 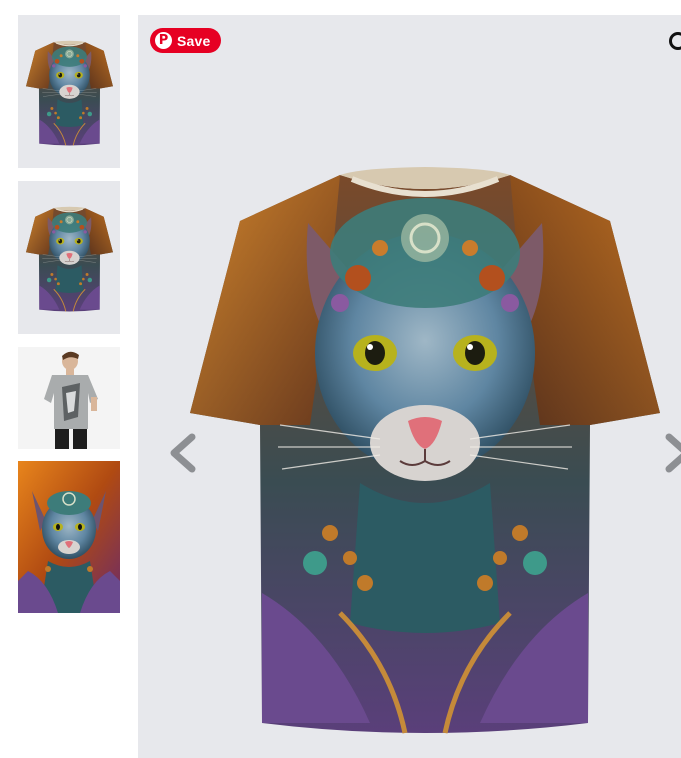 I want to click on thumbnail-front-view, so click(x=69, y=91).